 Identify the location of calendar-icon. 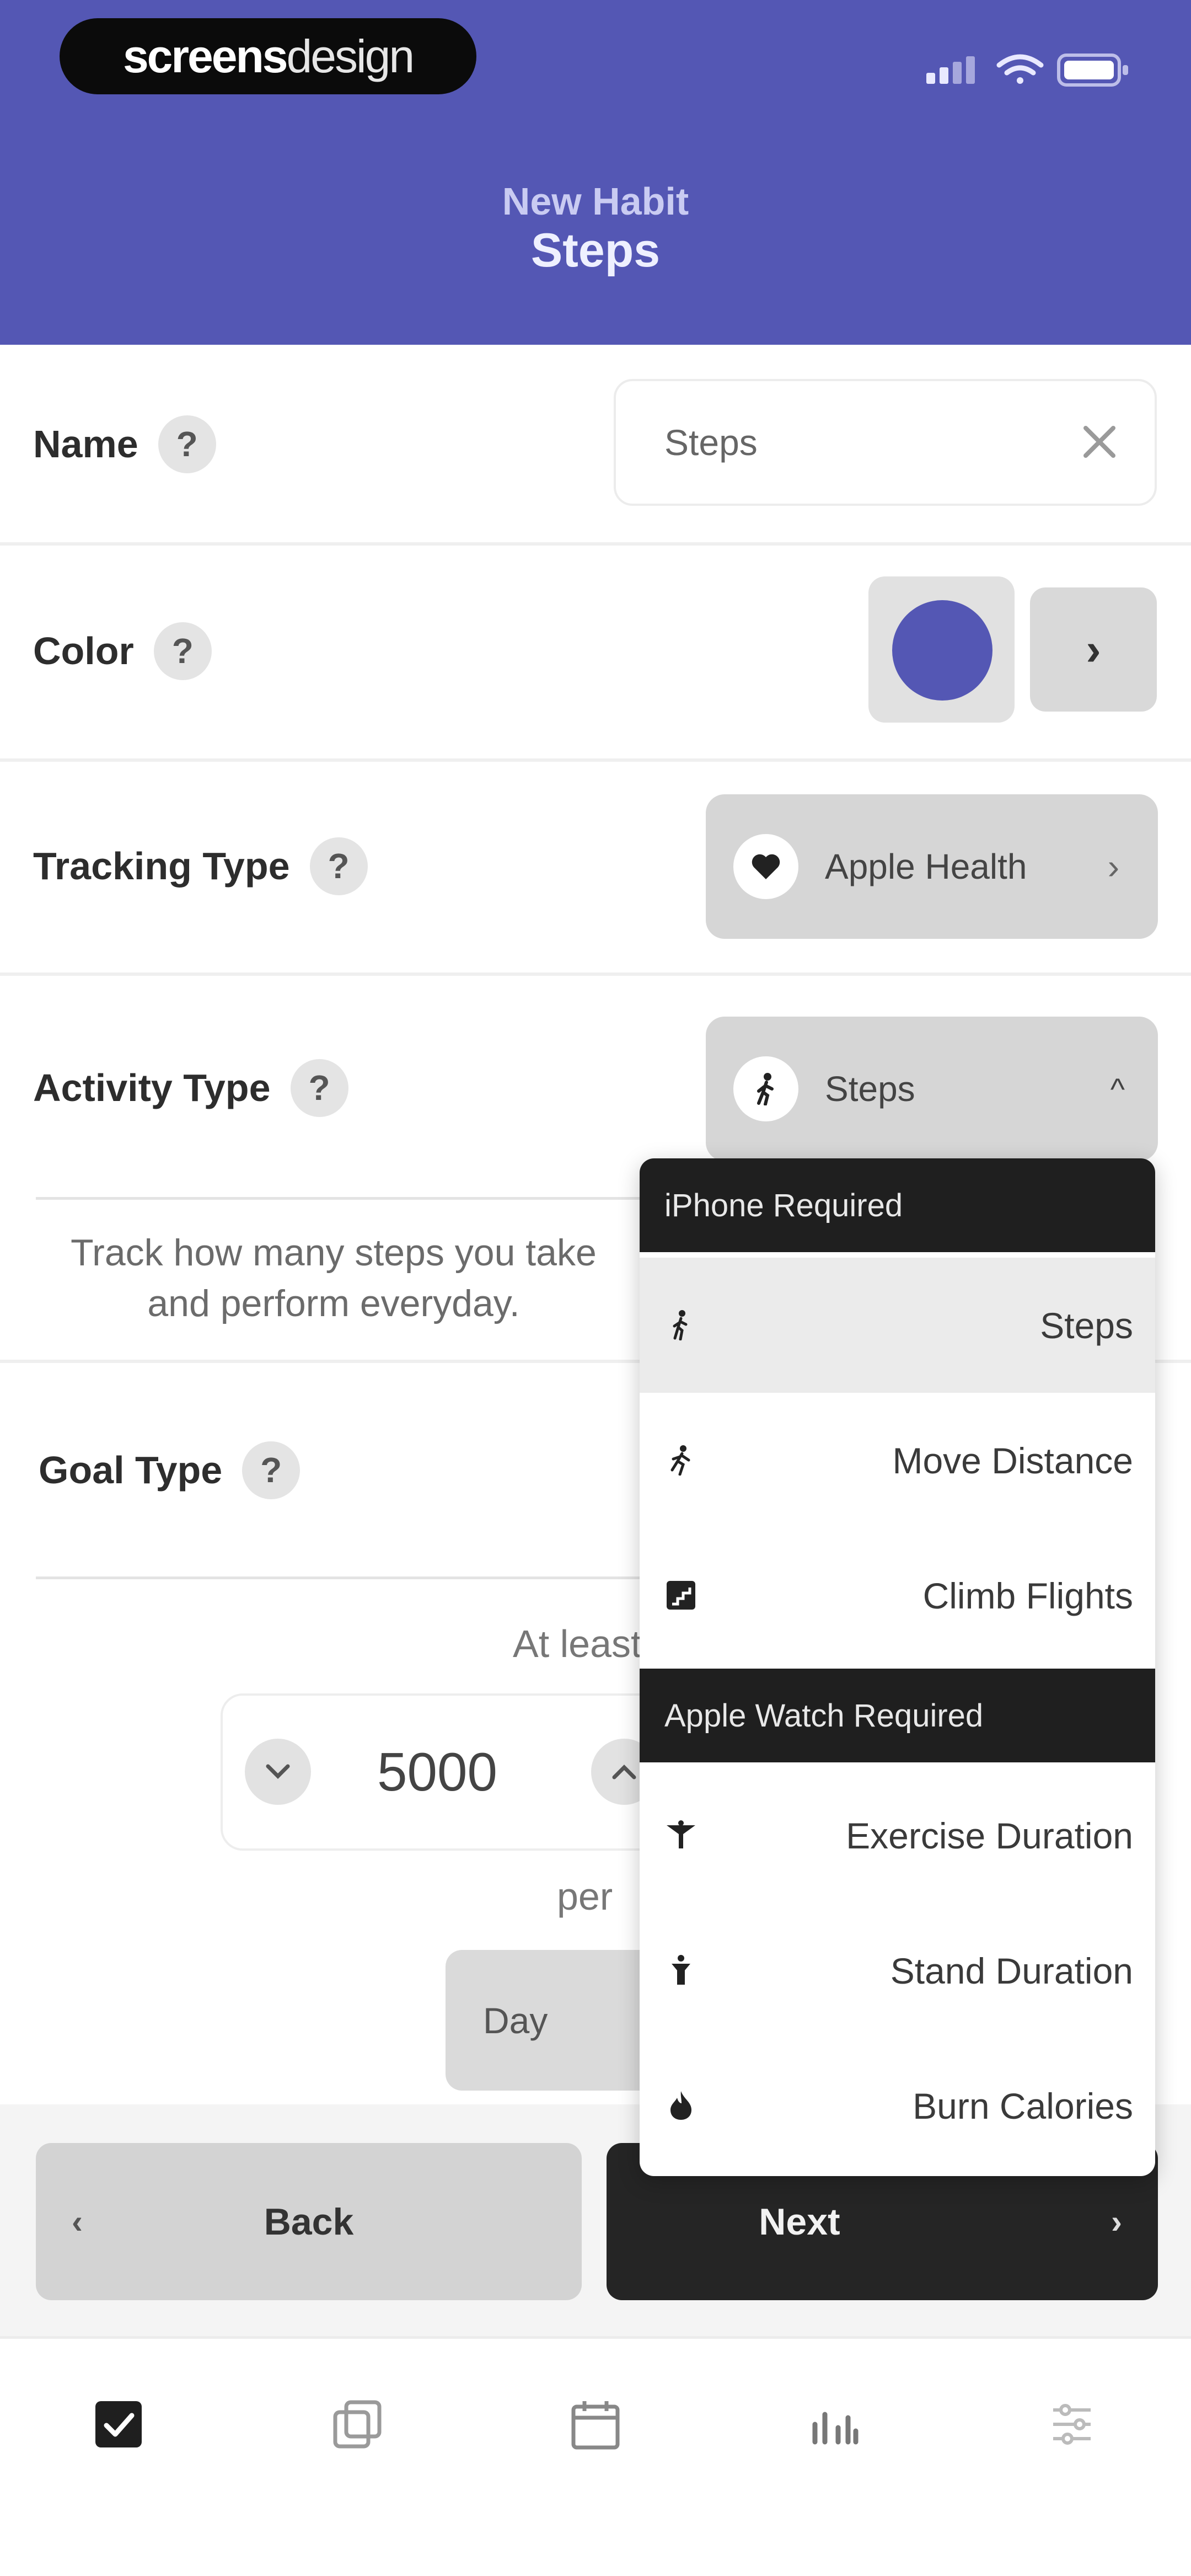
(595, 2425).